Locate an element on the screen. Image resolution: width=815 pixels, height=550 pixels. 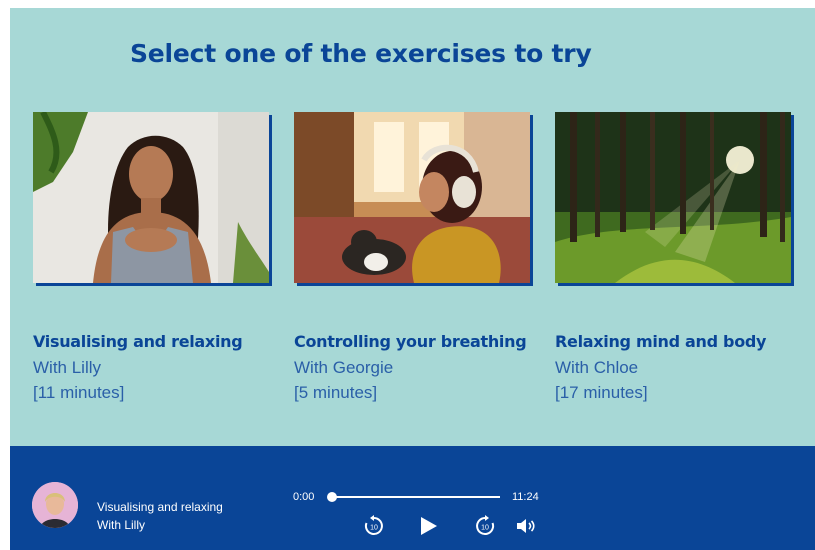
rewind-10-icon: 10 is located at coordinates (374, 526).